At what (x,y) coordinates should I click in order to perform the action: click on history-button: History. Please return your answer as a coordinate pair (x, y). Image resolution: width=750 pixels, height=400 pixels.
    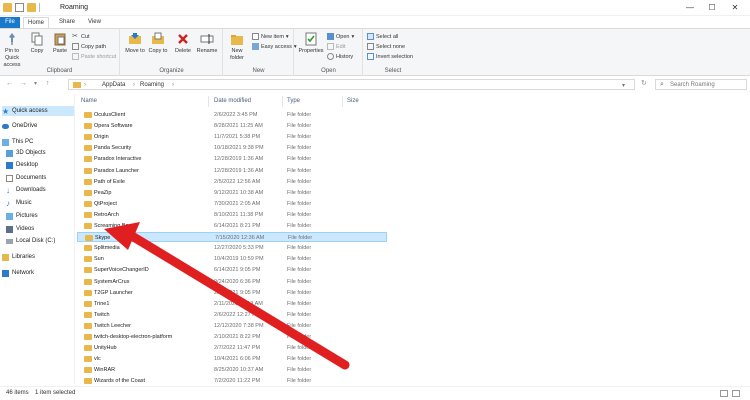
    Looking at the image, I should click on (340, 56).